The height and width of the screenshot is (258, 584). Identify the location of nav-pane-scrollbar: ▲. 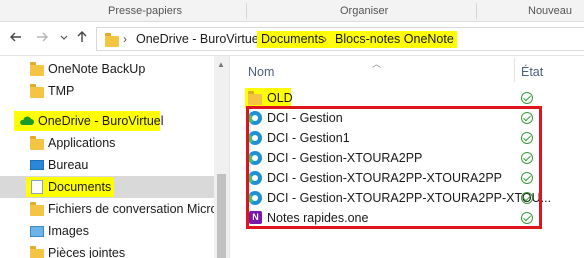
(221, 157).